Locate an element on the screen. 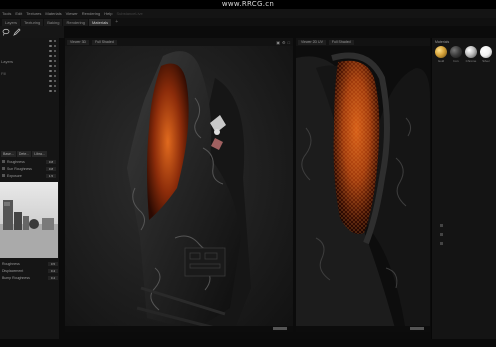 Image resolution: width=496 pixels, height=347 pixels. environment-preview is located at coordinates (29, 220).